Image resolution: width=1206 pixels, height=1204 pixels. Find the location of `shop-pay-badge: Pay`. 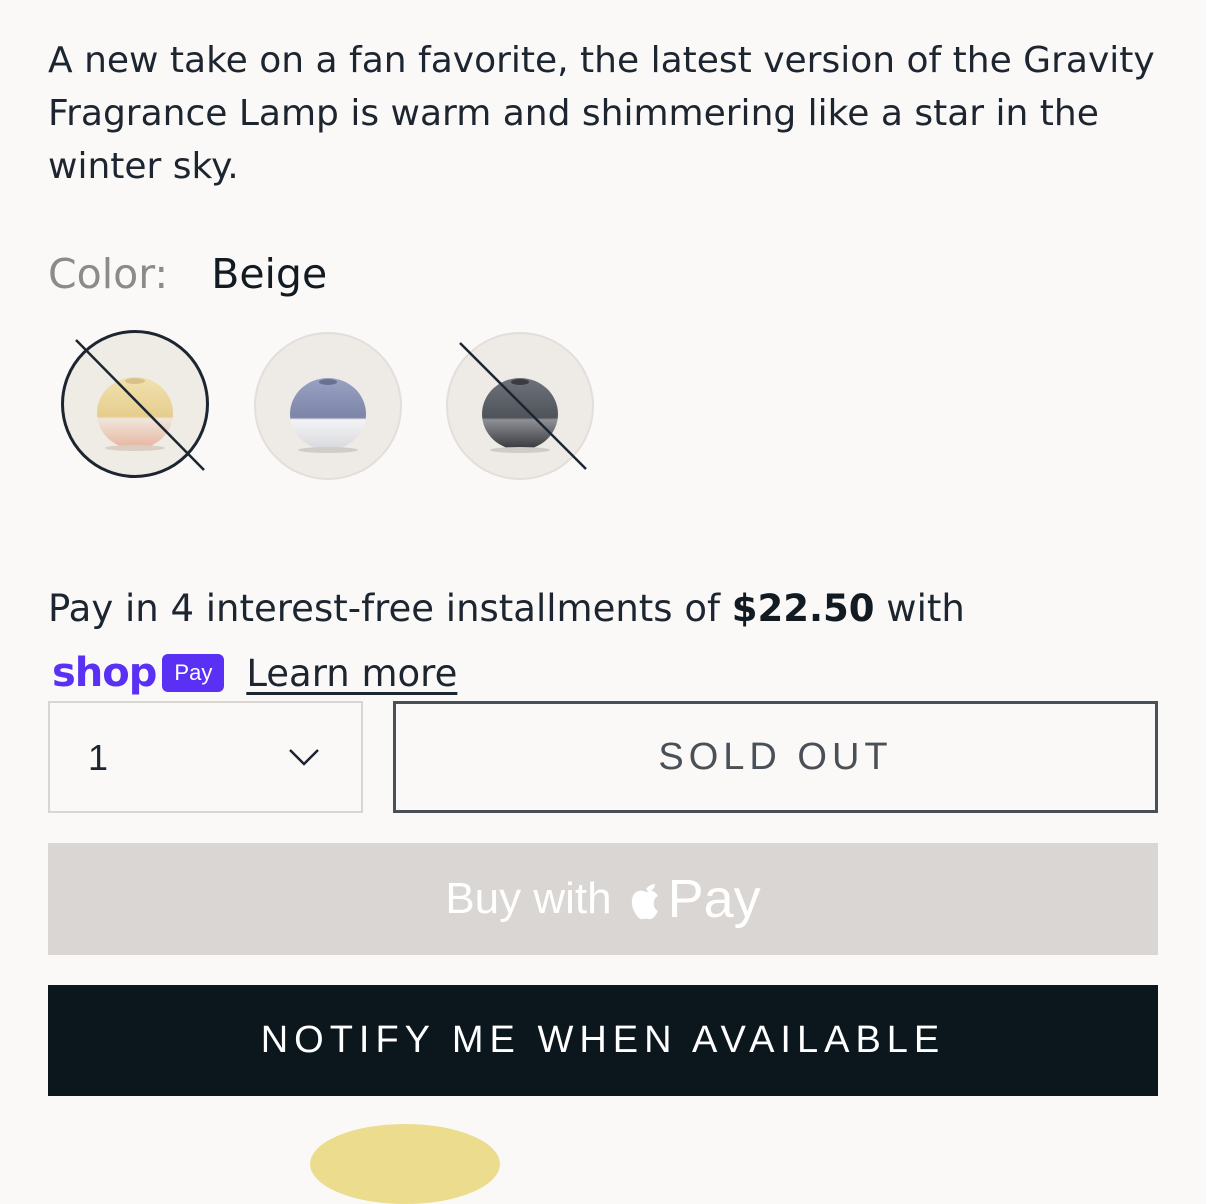

shop-pay-badge: Pay is located at coordinates (193, 673).